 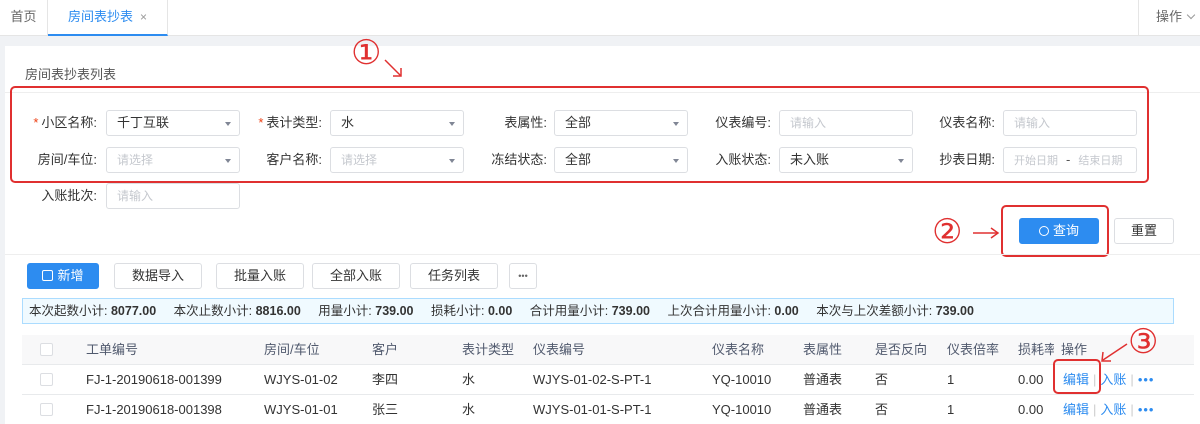 What do you see at coordinates (1144, 231) in the screenshot?
I see `reset-button: 重置` at bounding box center [1144, 231].